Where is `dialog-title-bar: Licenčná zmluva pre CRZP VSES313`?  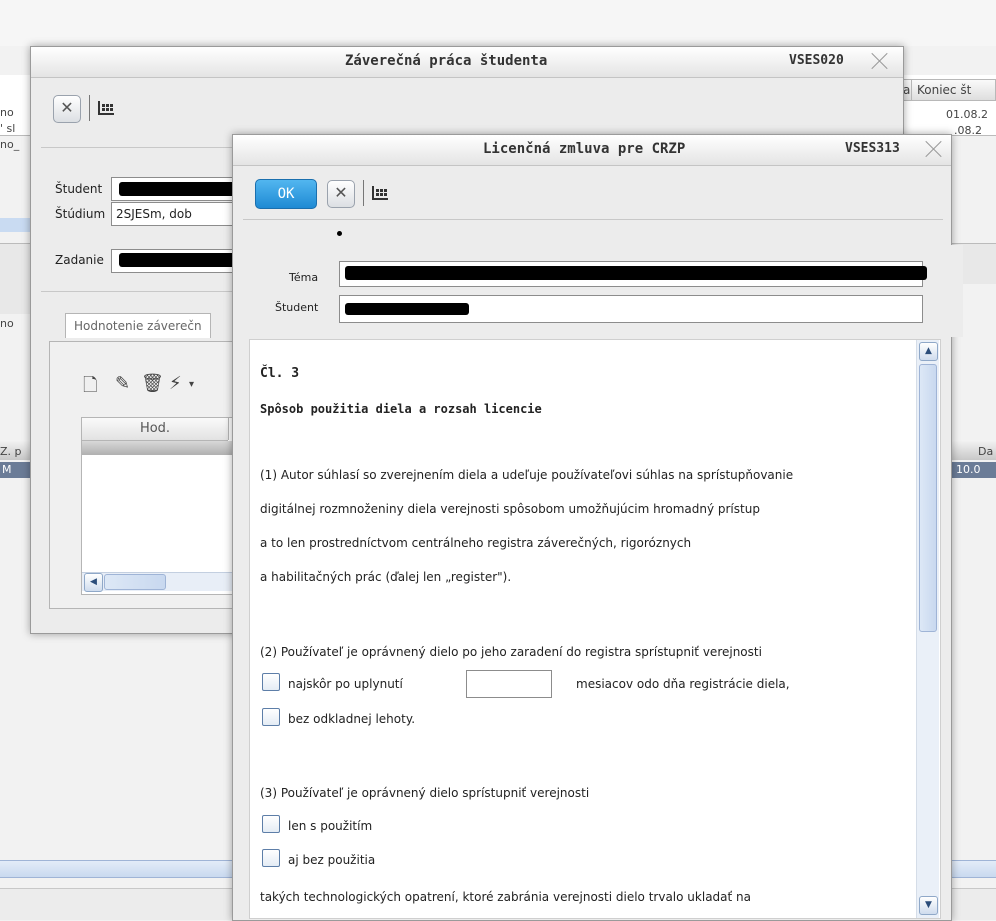
dialog-title-bar: Licenčná zmluva pre CRZP VSES313 is located at coordinates (592, 150).